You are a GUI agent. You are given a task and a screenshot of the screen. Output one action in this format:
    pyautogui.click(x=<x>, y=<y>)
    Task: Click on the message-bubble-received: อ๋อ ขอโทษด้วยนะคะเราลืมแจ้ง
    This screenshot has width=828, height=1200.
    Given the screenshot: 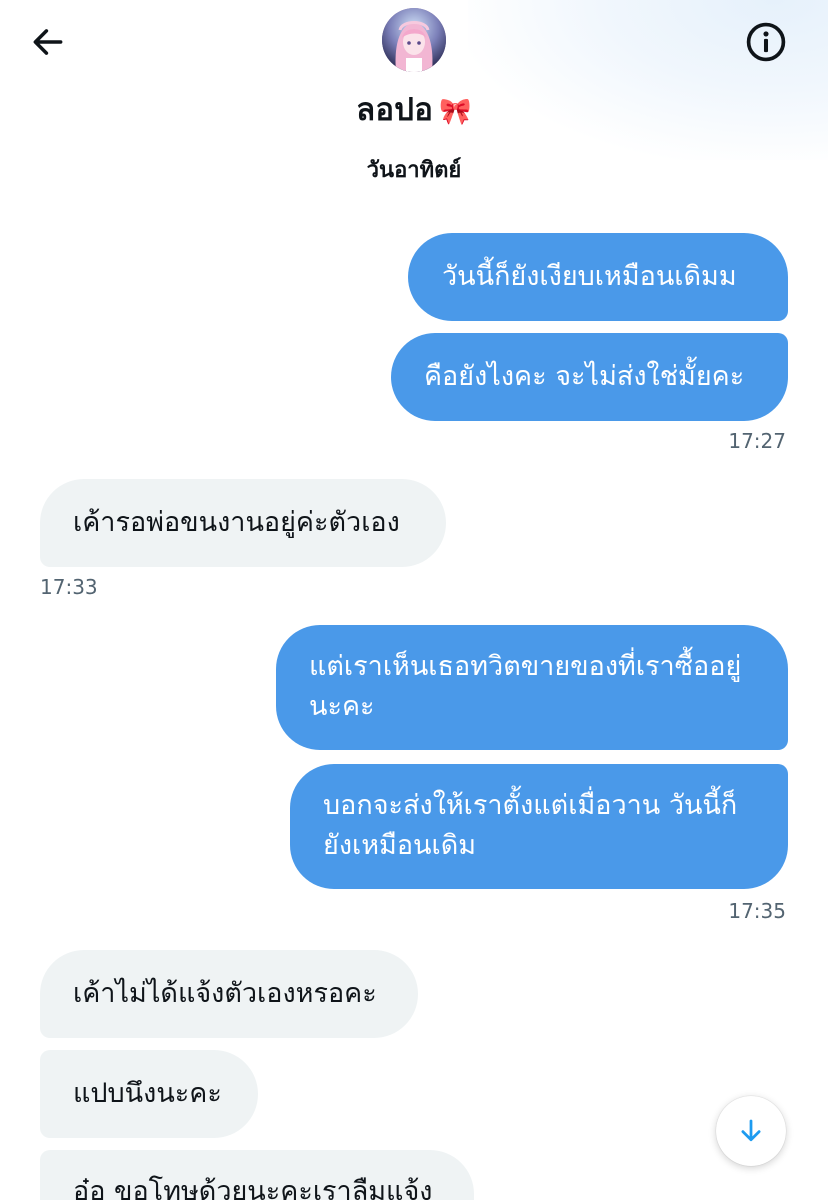 What is the action you would take?
    pyautogui.click(x=257, y=1175)
    